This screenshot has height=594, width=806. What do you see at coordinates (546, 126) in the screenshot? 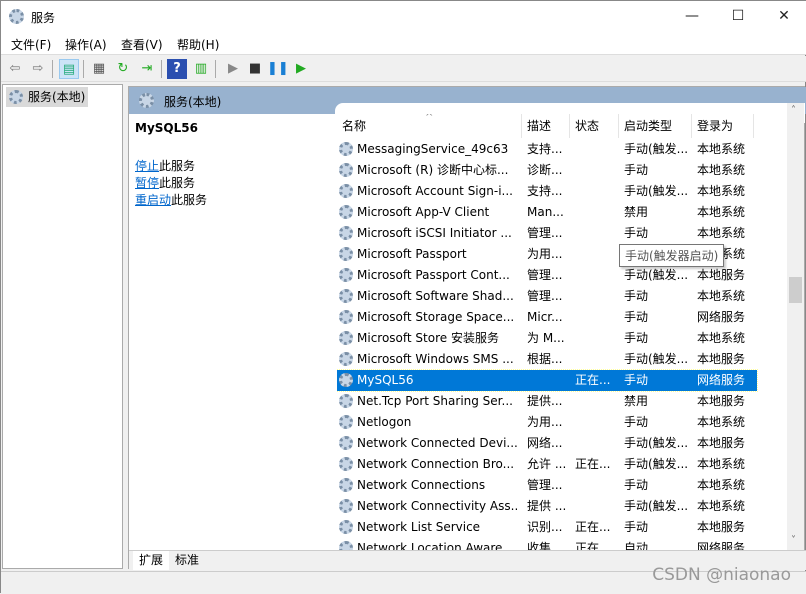
I see `column-header-description: 描述` at bounding box center [546, 126].